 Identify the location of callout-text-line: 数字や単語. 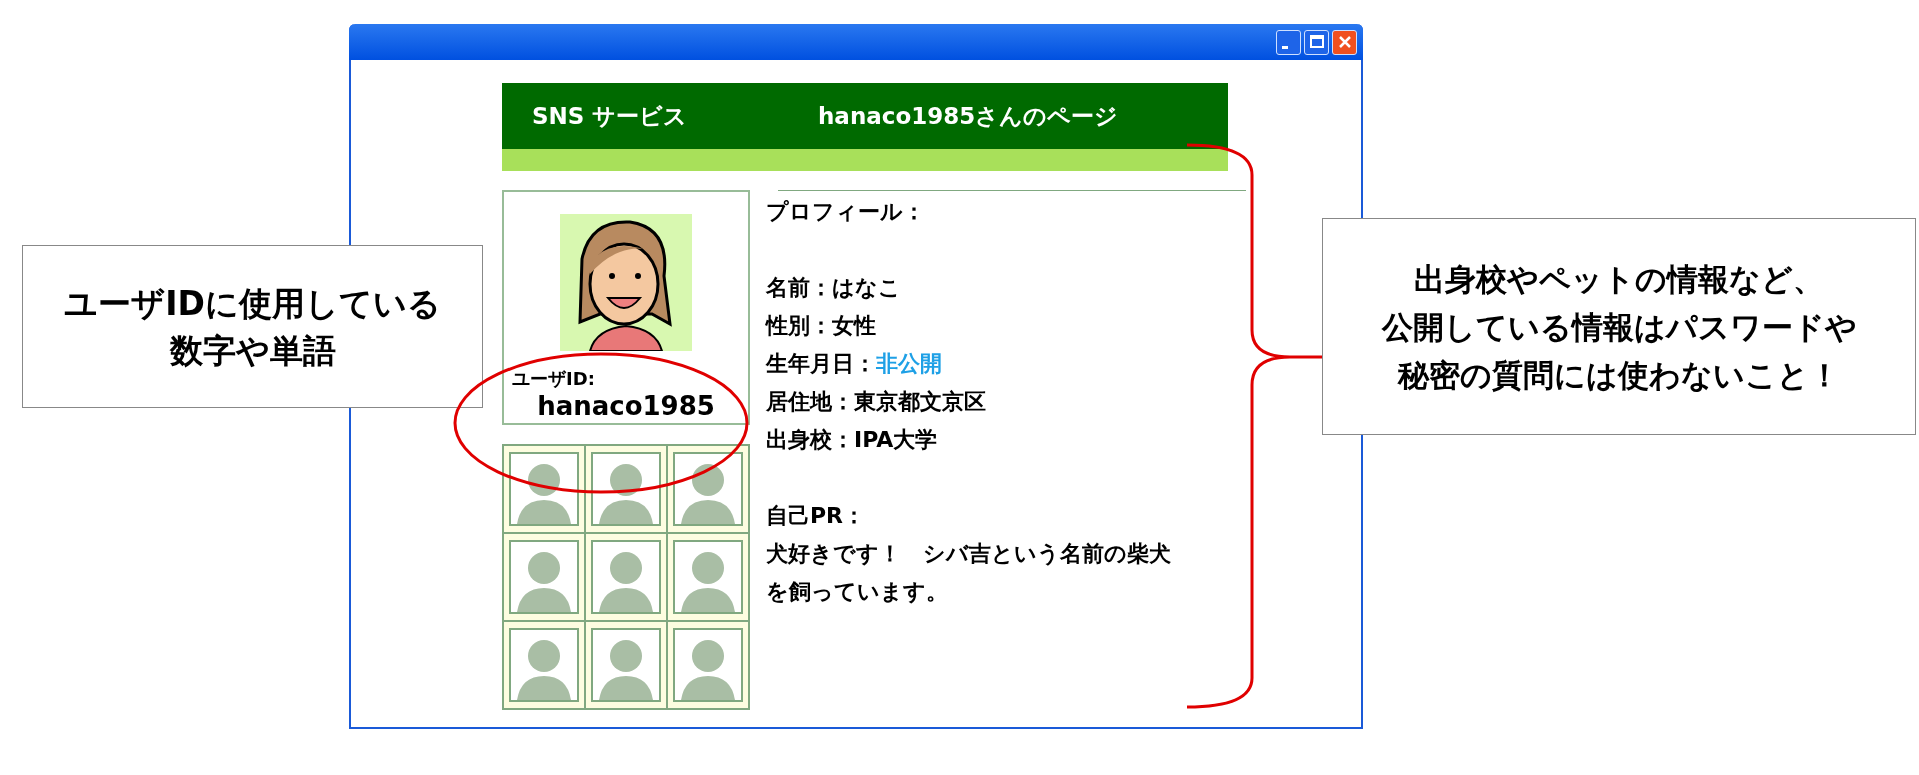
(252, 350).